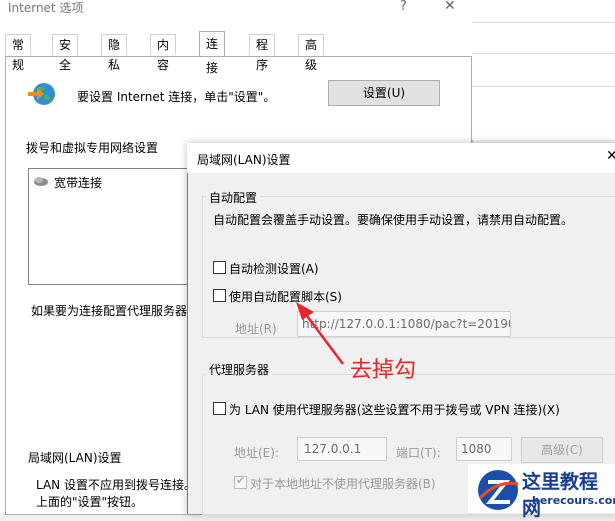 This screenshot has width=615, height=521. Describe the element at coordinates (212, 53) in the screenshot. I see `tab-connections: 连接` at that location.